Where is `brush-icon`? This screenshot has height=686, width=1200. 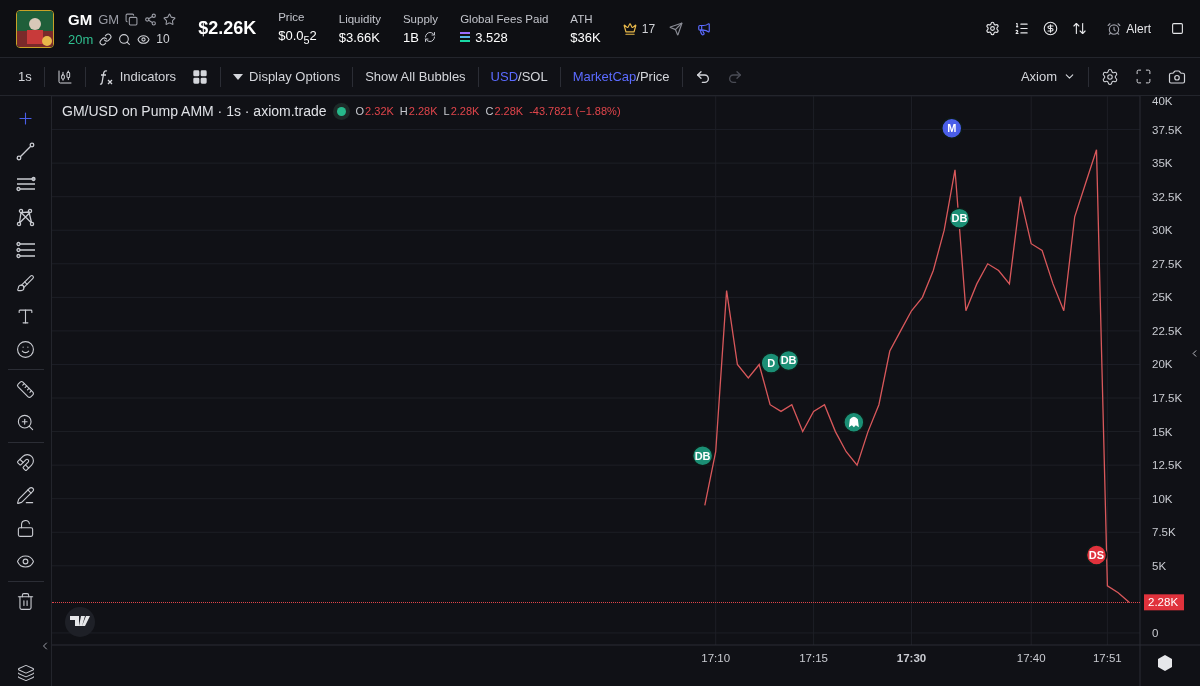
brush-icon is located at coordinates (25, 283).